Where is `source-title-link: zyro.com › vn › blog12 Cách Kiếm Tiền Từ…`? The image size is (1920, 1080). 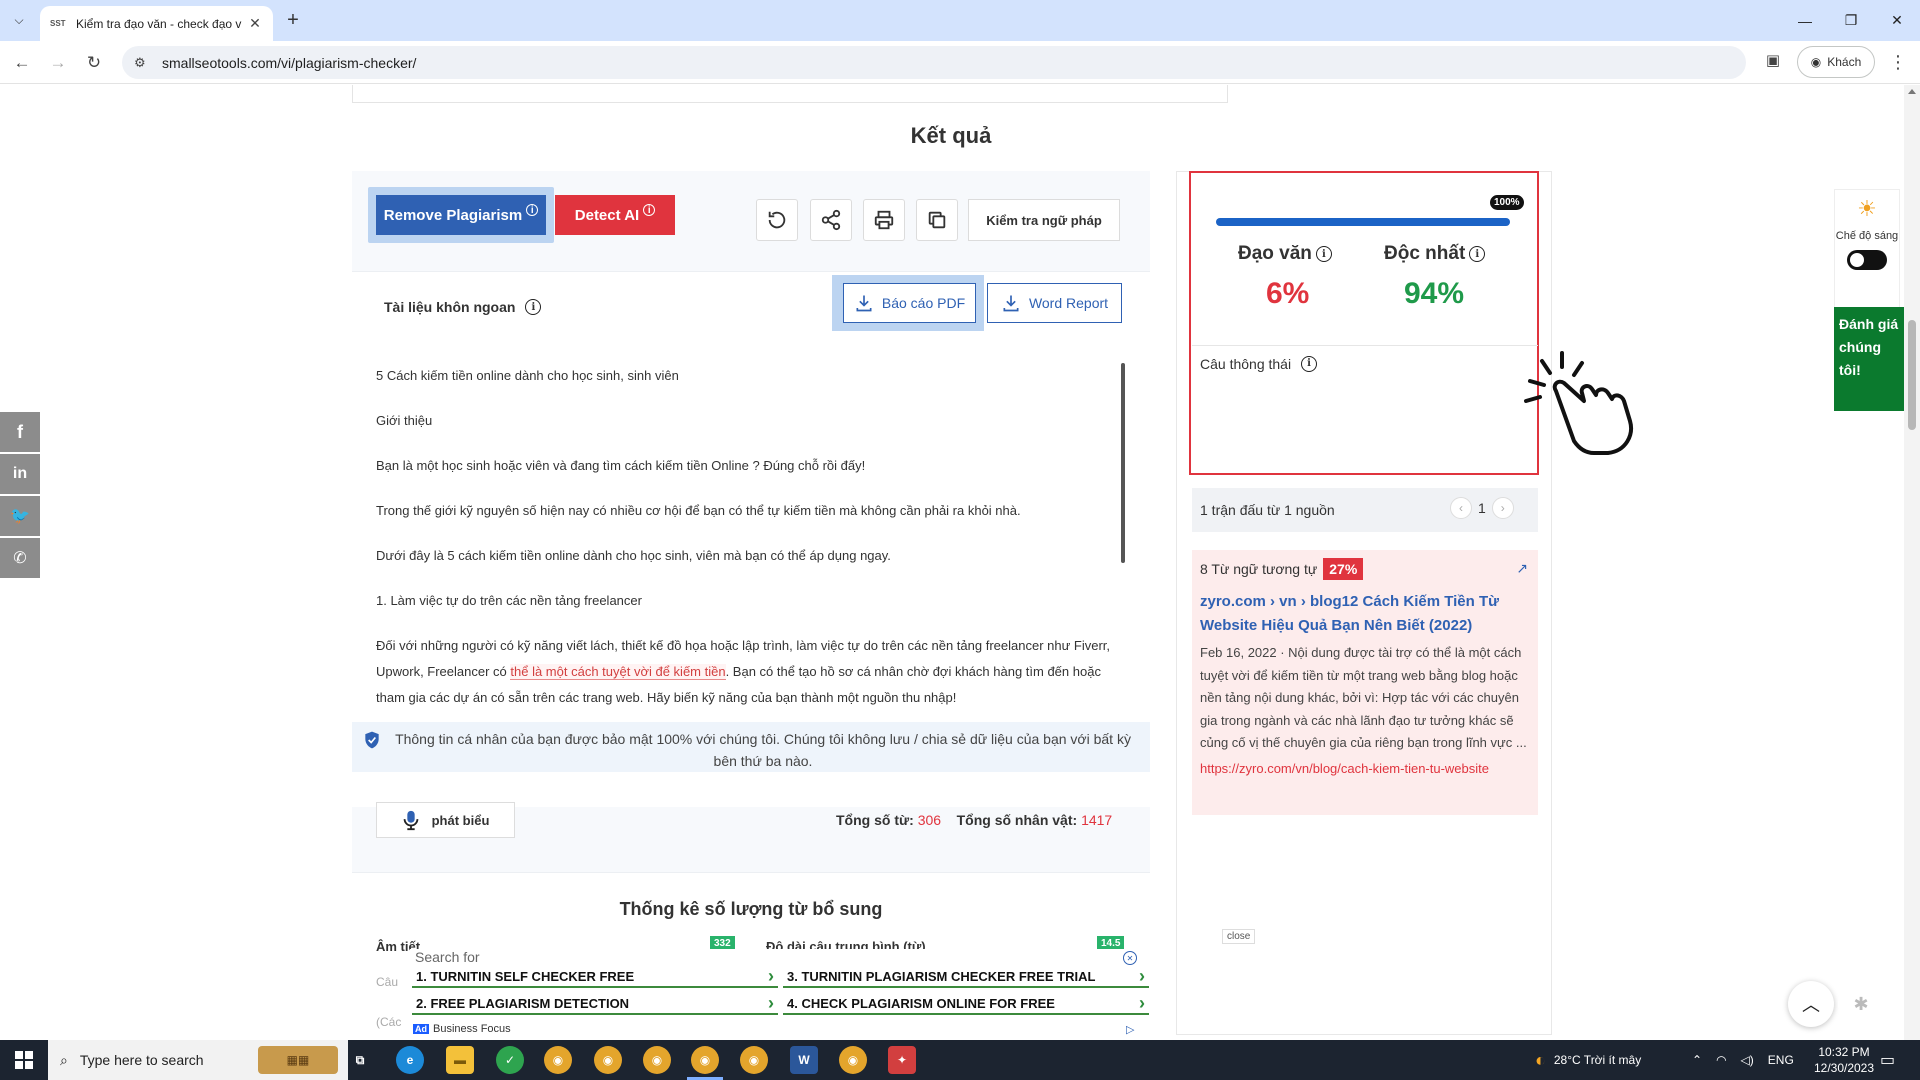
source-title-link: zyro.com › vn › blog12 Cách Kiếm Tiền Từ… is located at coordinates (1365, 614).